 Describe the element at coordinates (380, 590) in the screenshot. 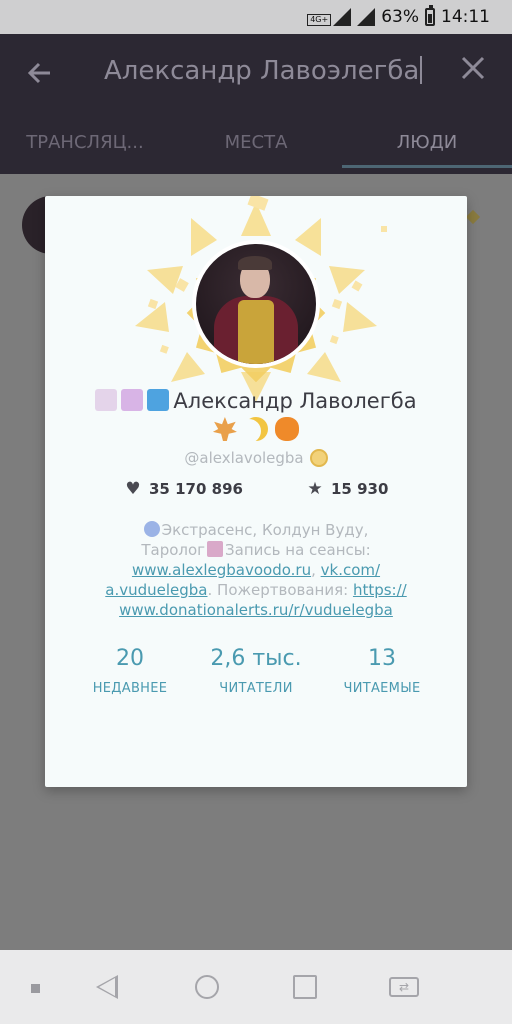

I see `donation-link-part-1: https://` at that location.